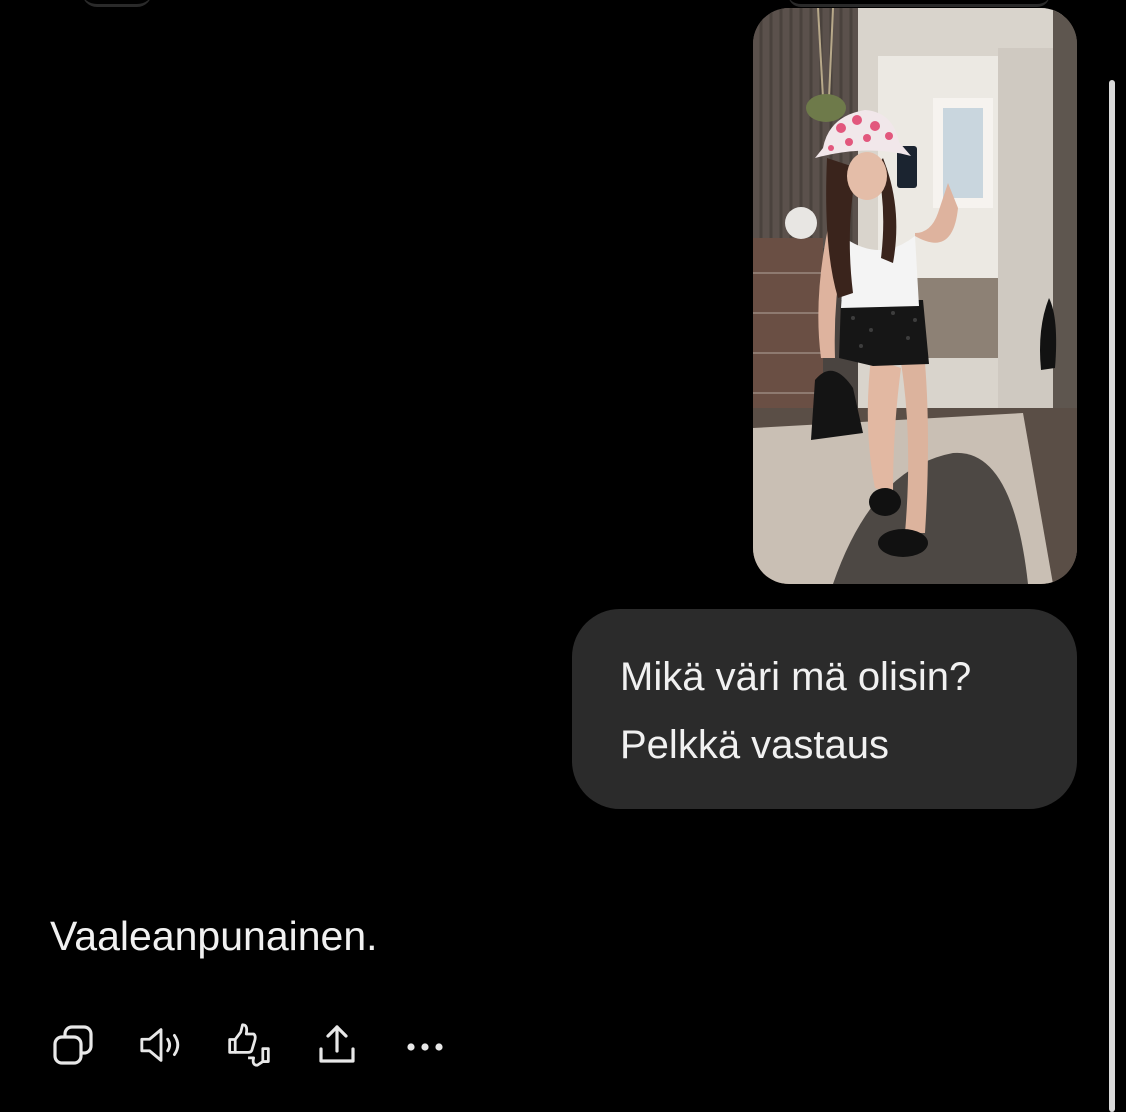 Image resolution: width=1126 pixels, height=1112 pixels. Describe the element at coordinates (919, 3) in the screenshot. I see `previous-bubble-edge` at that location.